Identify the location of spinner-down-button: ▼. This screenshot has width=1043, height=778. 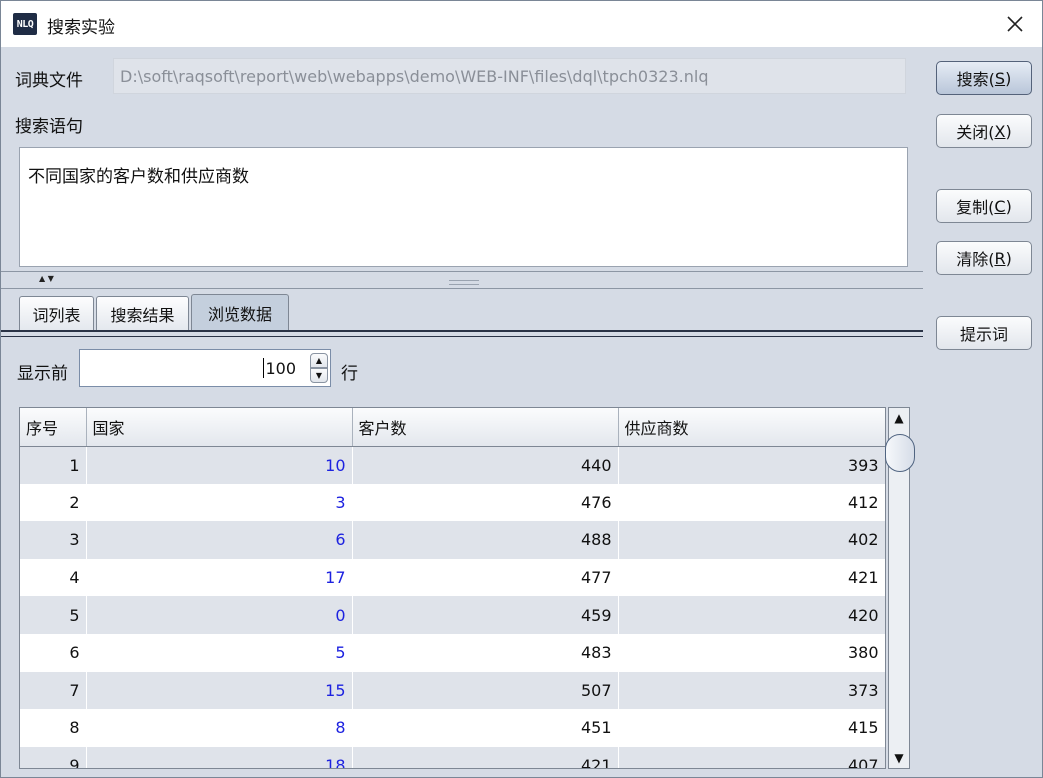
(319, 375).